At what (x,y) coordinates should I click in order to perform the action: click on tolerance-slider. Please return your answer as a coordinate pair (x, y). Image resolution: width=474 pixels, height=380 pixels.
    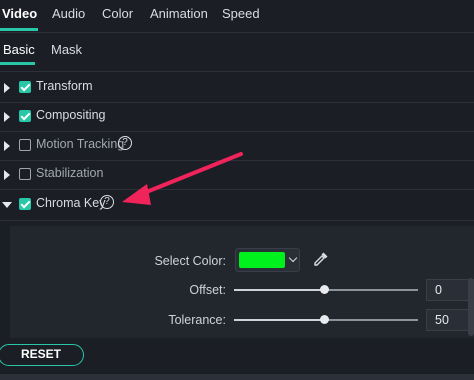
    Looking at the image, I should click on (326, 319).